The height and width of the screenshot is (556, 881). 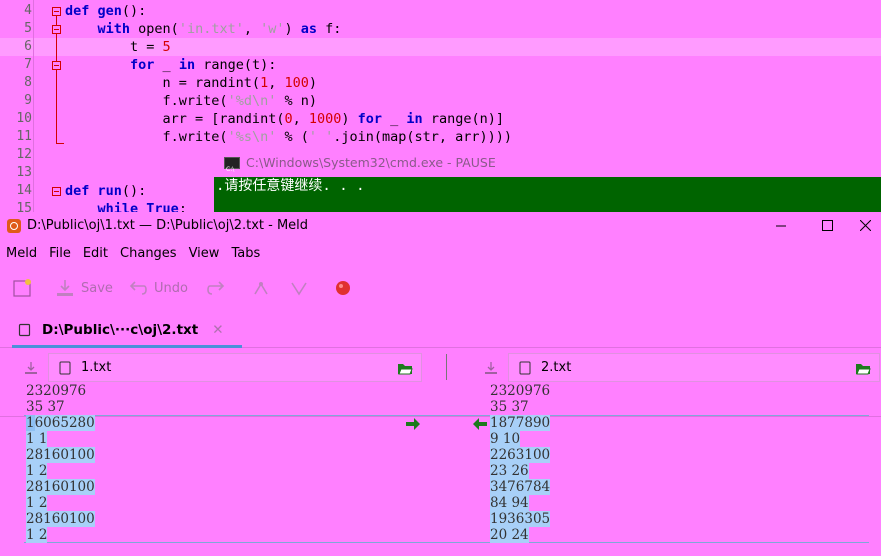 What do you see at coordinates (28, 64) in the screenshot?
I see `line-number: 7` at bounding box center [28, 64].